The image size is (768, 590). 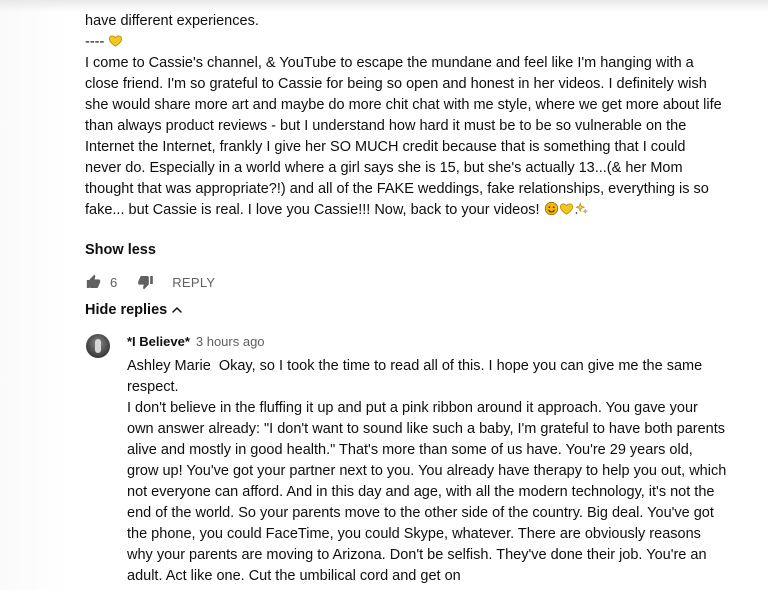 What do you see at coordinates (384, 6) in the screenshot?
I see `scroll-shadow` at bounding box center [384, 6].